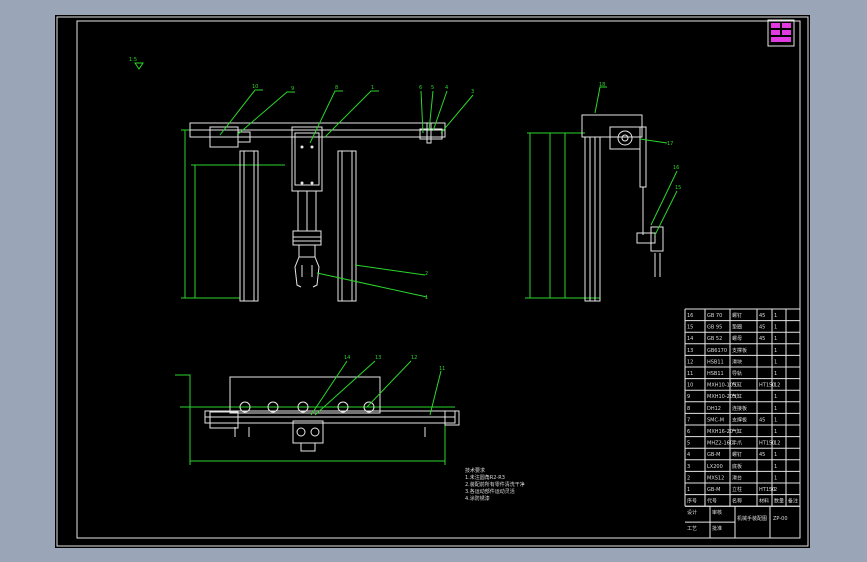 Image resolution: width=867 pixels, height=562 pixels. What do you see at coordinates (347, 358) in the screenshot?
I see `svg-text: 14` at bounding box center [347, 358].